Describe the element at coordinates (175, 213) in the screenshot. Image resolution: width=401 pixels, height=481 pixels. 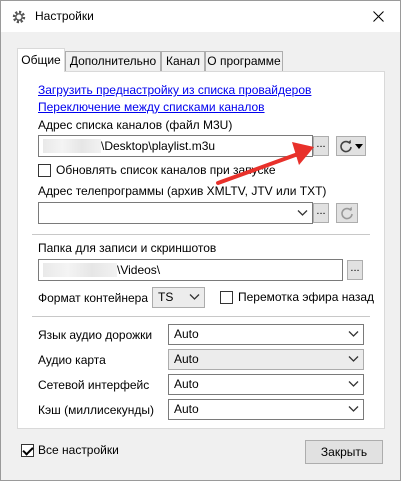
I see `epg-combo` at that location.